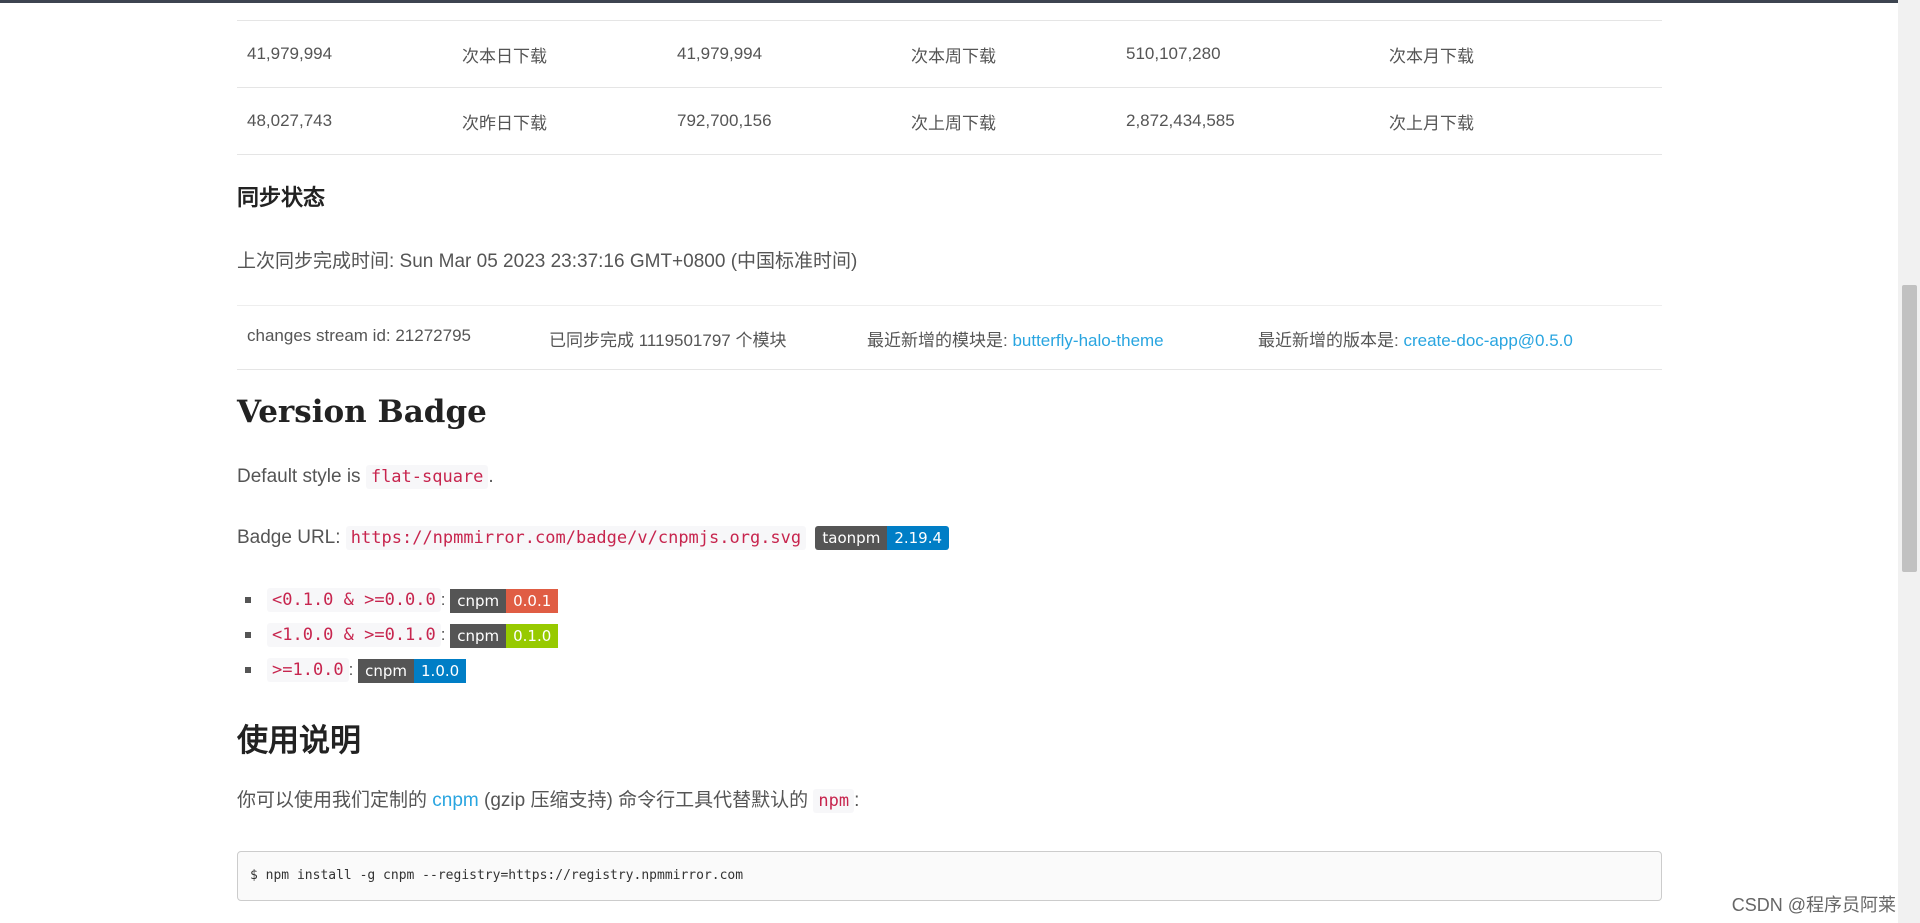  Describe the element at coordinates (299, 740) in the screenshot. I see `usage-heading: 使用说明` at that location.